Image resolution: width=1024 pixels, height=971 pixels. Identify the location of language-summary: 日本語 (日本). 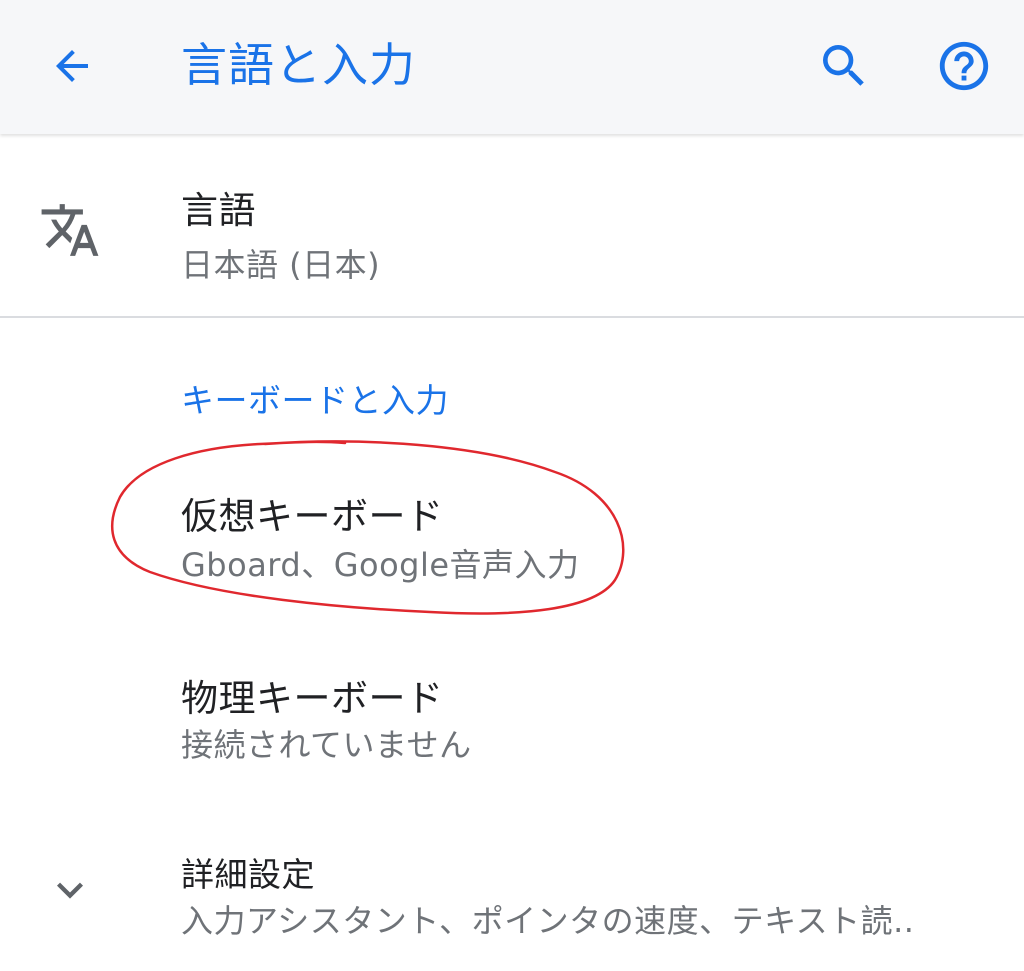
(281, 265).